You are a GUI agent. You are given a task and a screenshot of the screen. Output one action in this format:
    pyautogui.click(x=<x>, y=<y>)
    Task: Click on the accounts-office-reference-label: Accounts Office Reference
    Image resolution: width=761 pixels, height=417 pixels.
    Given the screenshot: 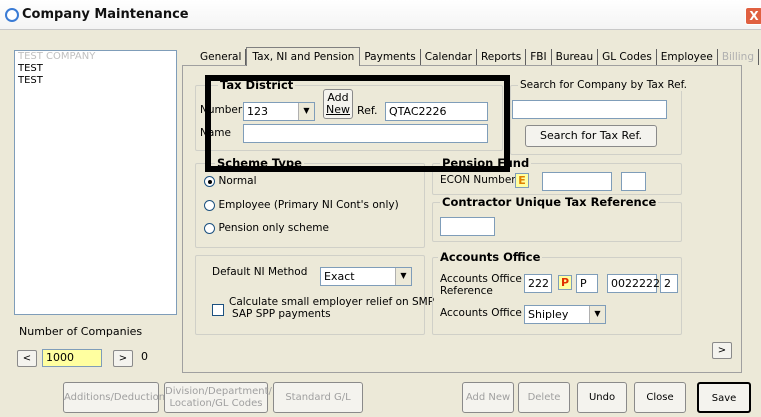 What is the action you would take?
    pyautogui.click(x=481, y=285)
    